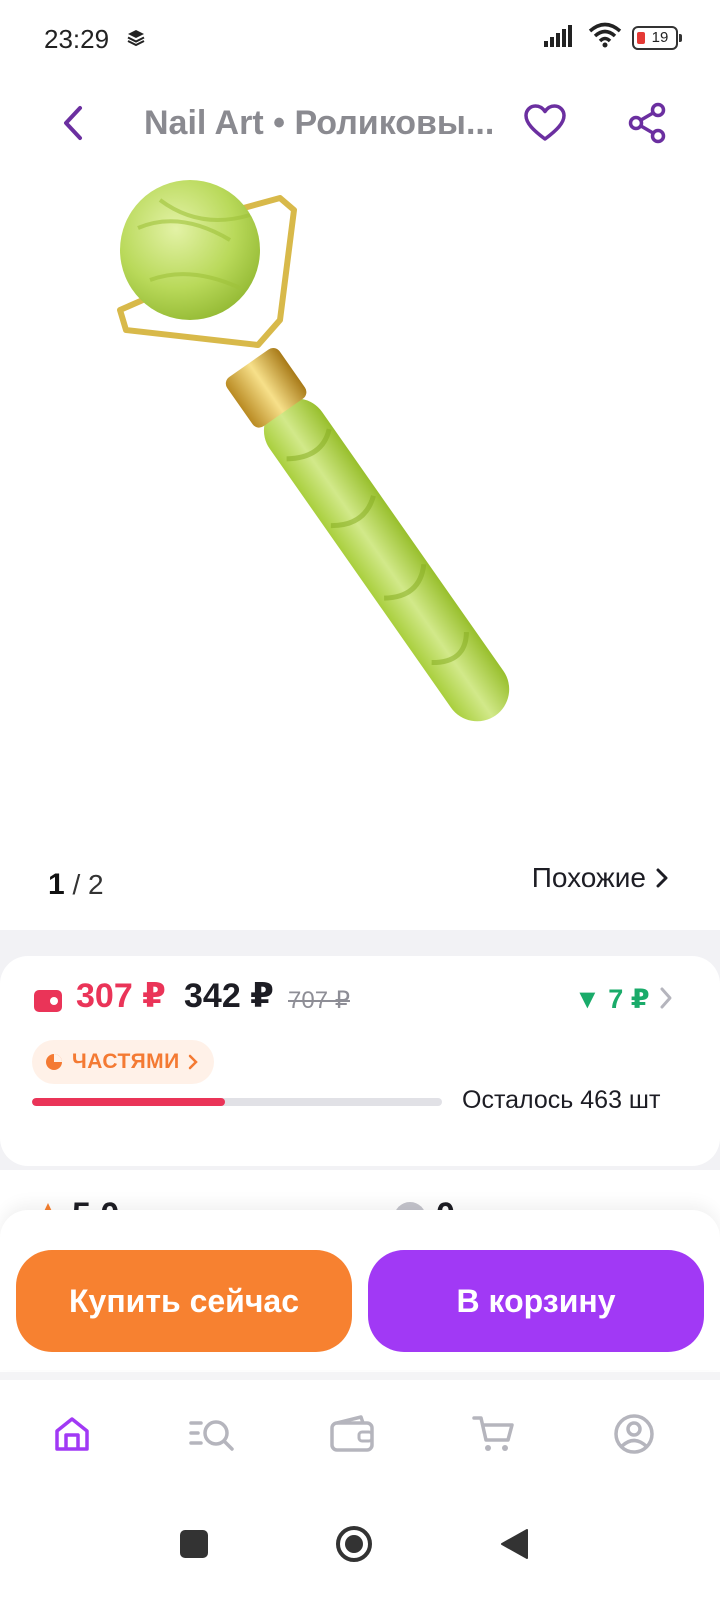 The height and width of the screenshot is (1600, 720). I want to click on battery-icon: 19, so click(657, 37).